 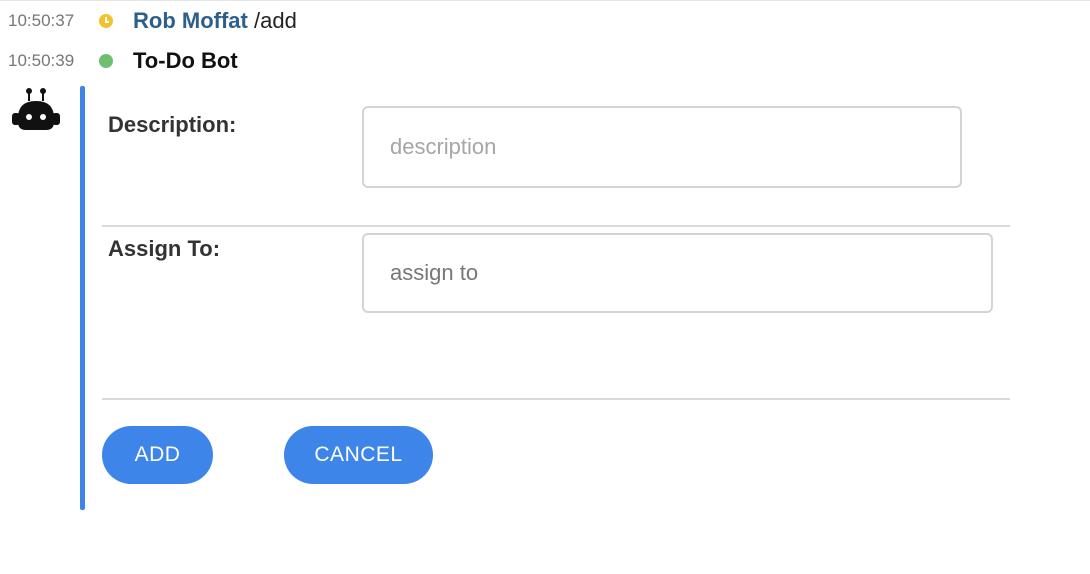 I want to click on message-timestamp: 10:50:39, so click(x=41, y=60).